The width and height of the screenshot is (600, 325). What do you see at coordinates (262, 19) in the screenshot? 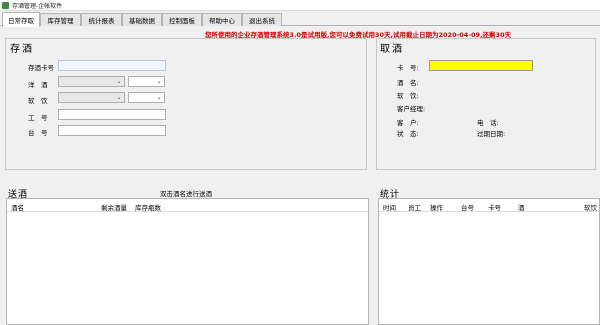
I see `tab-exit: 退出系统` at bounding box center [262, 19].